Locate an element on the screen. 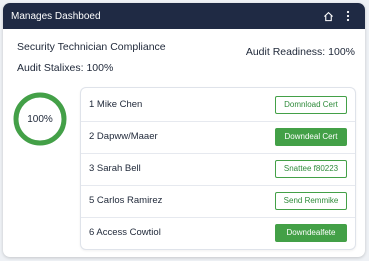 Image resolution: width=369 pixels, height=261 pixels. list-item: 1 Mike Chen Domnload Cert is located at coordinates (218, 105).